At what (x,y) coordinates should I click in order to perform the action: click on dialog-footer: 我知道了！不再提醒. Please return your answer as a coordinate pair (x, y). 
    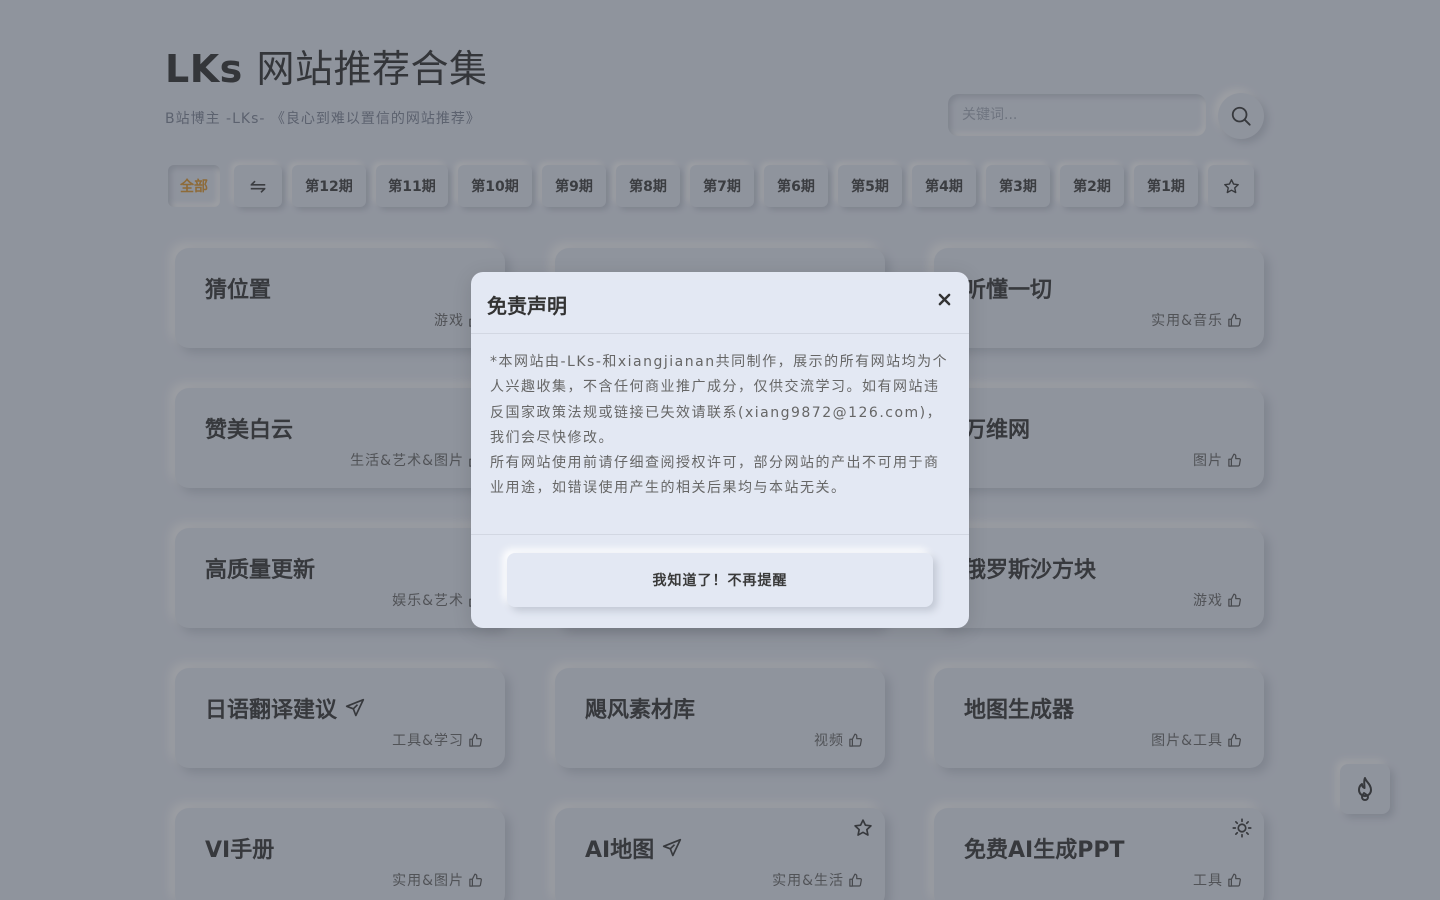
    Looking at the image, I should click on (720, 581).